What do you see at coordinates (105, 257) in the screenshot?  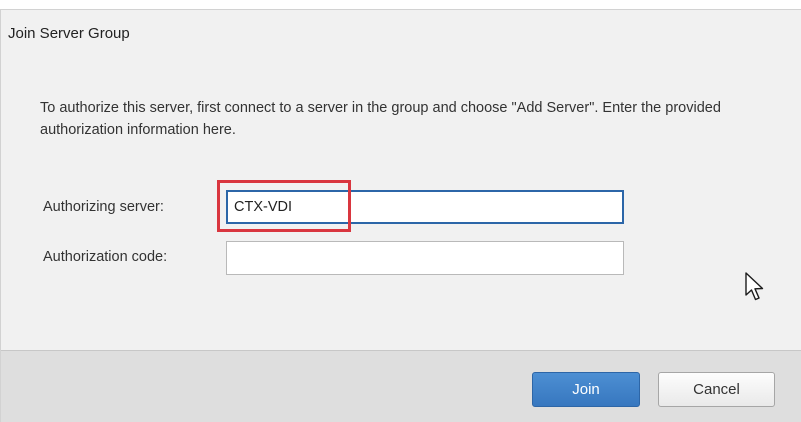 I see `authorization-code-label: Authorization code:` at bounding box center [105, 257].